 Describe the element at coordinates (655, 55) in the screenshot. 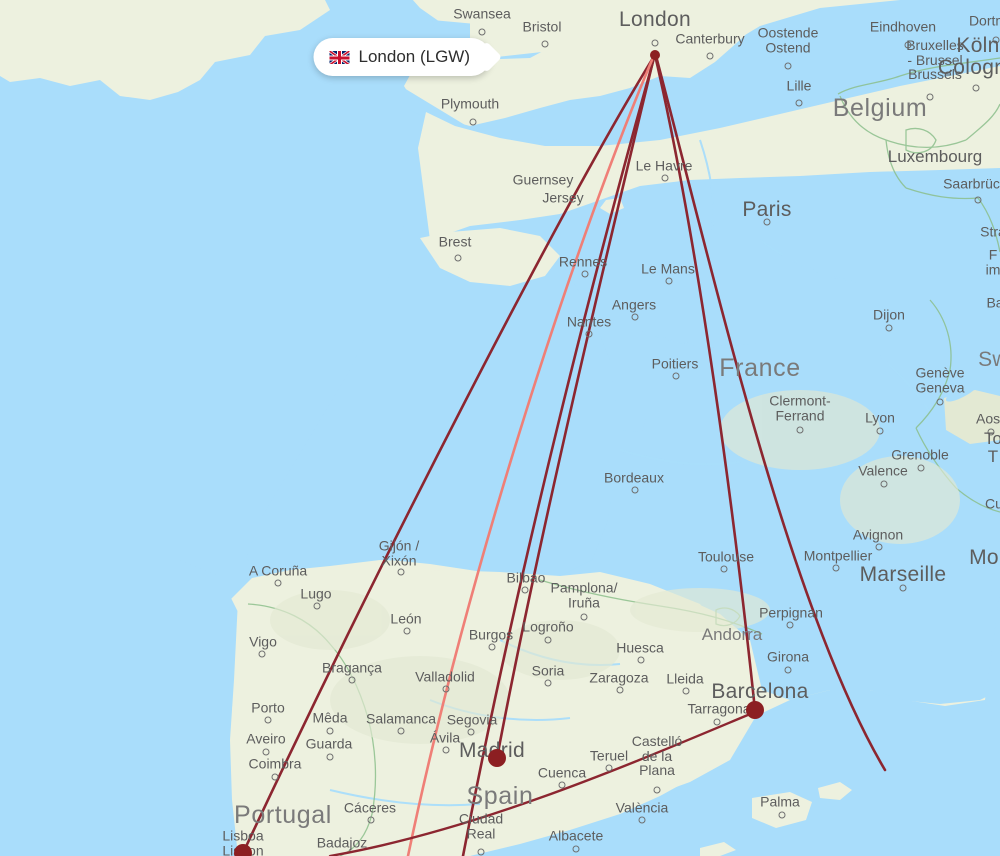

I see `airport-marker-hub` at that location.